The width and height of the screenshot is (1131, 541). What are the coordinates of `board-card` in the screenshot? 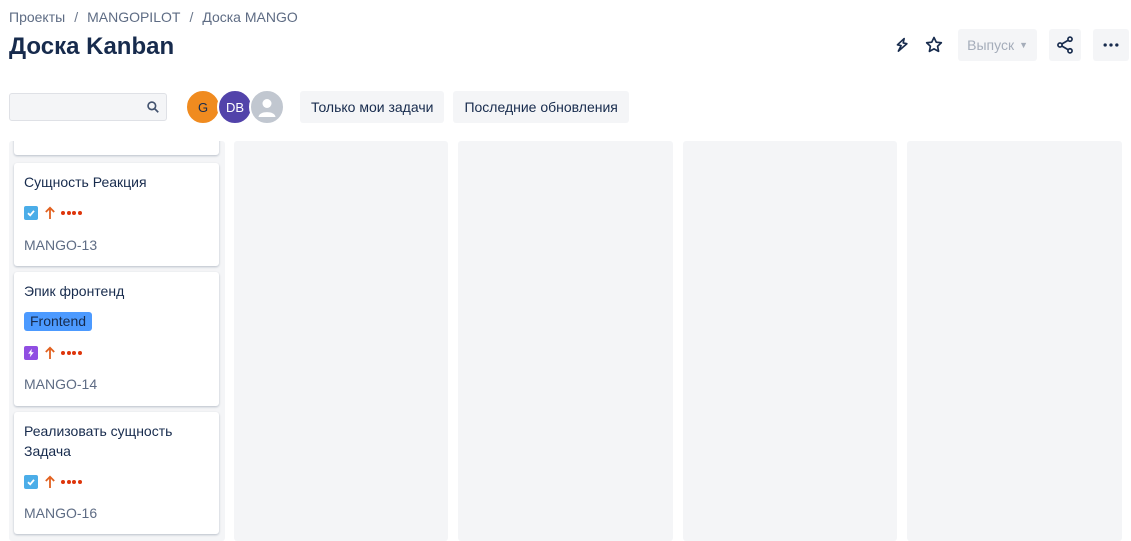 It's located at (116, 148).